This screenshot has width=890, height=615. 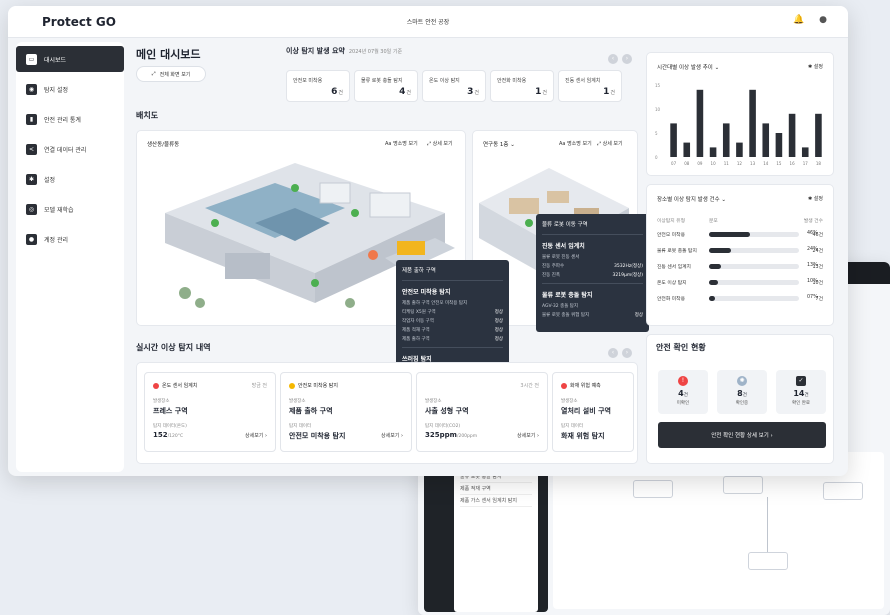 I want to click on x-tick-label: 11, so click(x=727, y=163).